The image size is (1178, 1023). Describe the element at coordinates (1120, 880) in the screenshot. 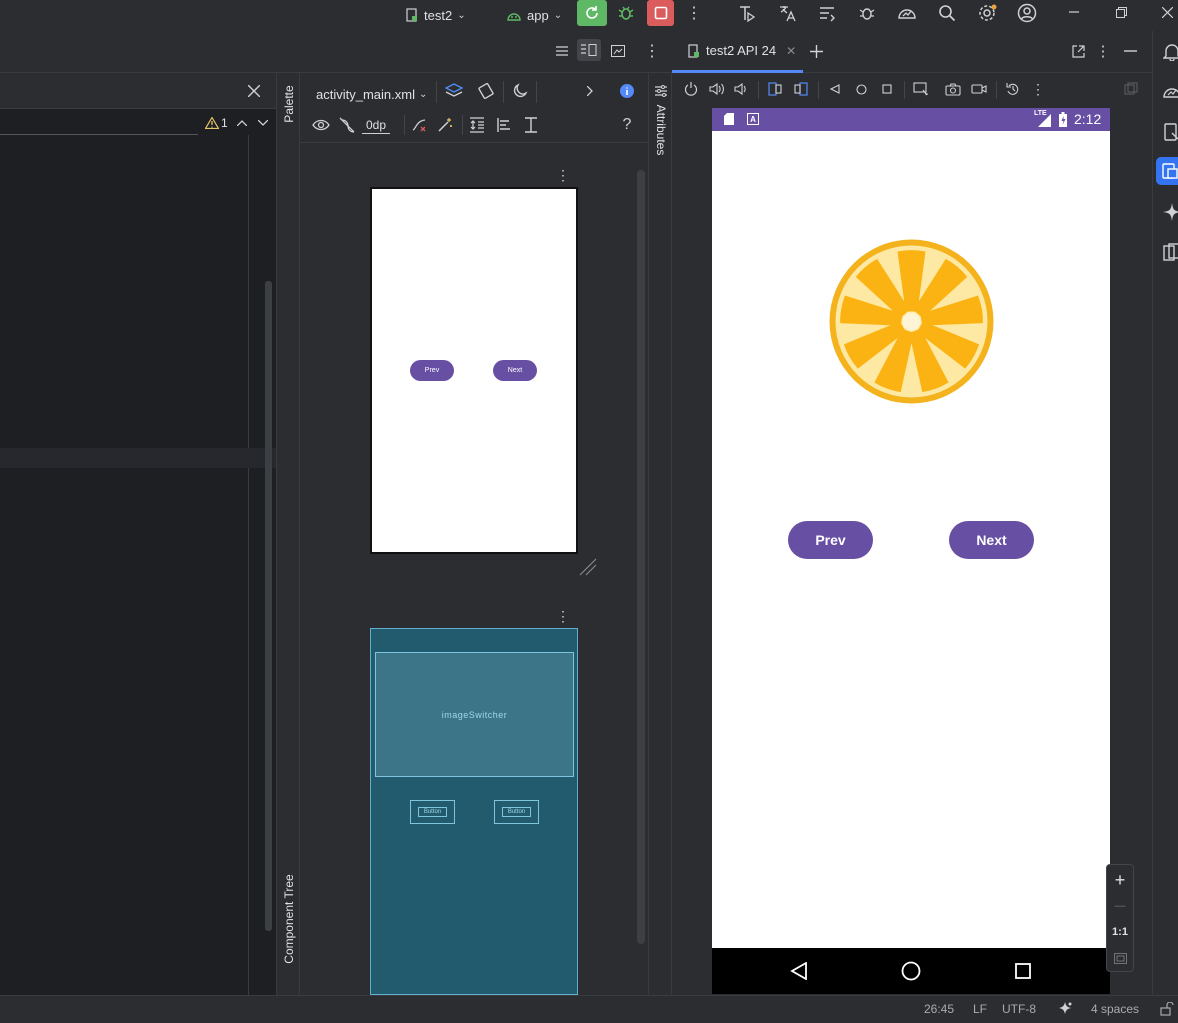

I see `zoom-in-button: +` at that location.